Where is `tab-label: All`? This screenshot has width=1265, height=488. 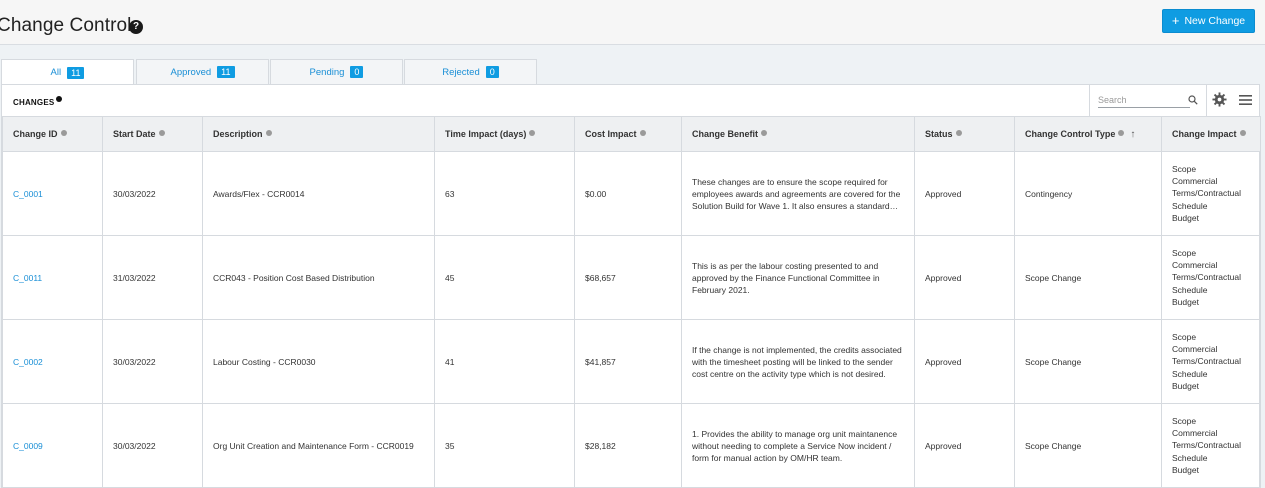
tab-label: All is located at coordinates (56, 72).